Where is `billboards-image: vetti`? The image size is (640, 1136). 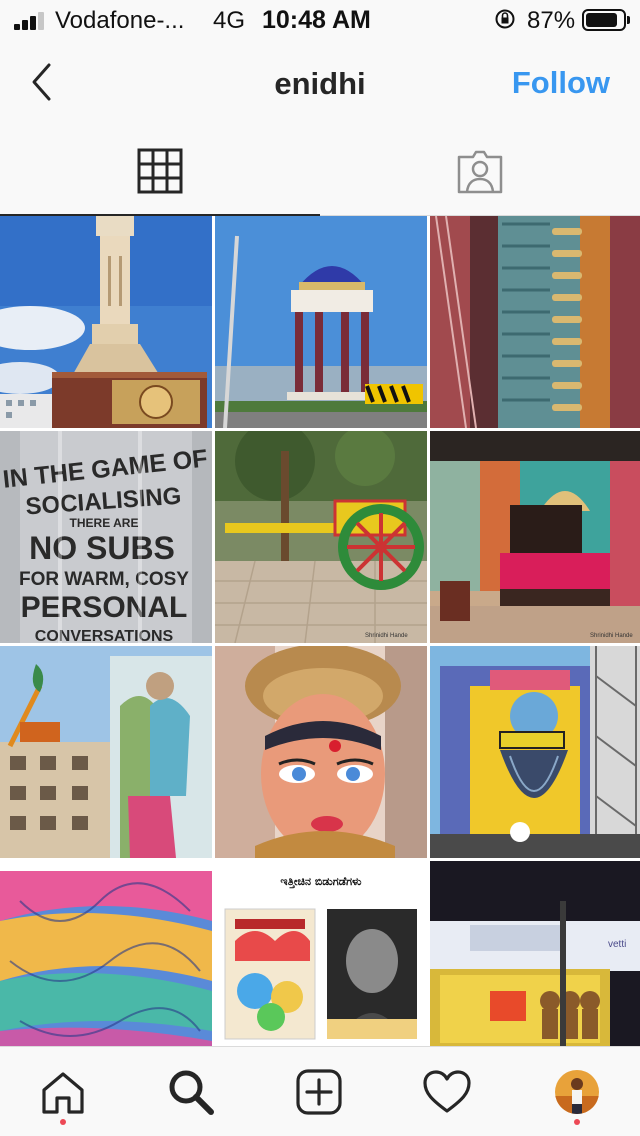
billboards-image: vetti is located at coordinates (535, 967).